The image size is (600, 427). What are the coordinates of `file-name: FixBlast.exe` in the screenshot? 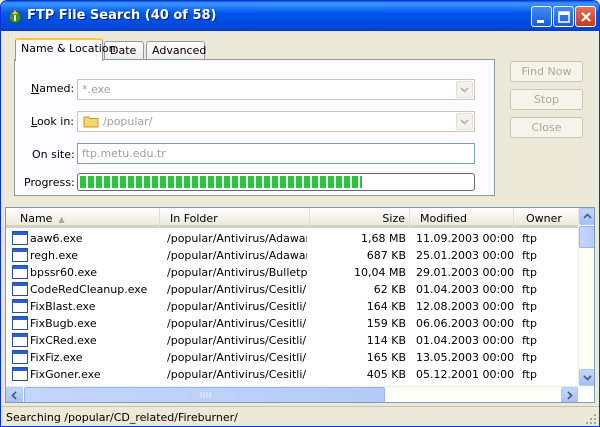 It's located at (63, 306).